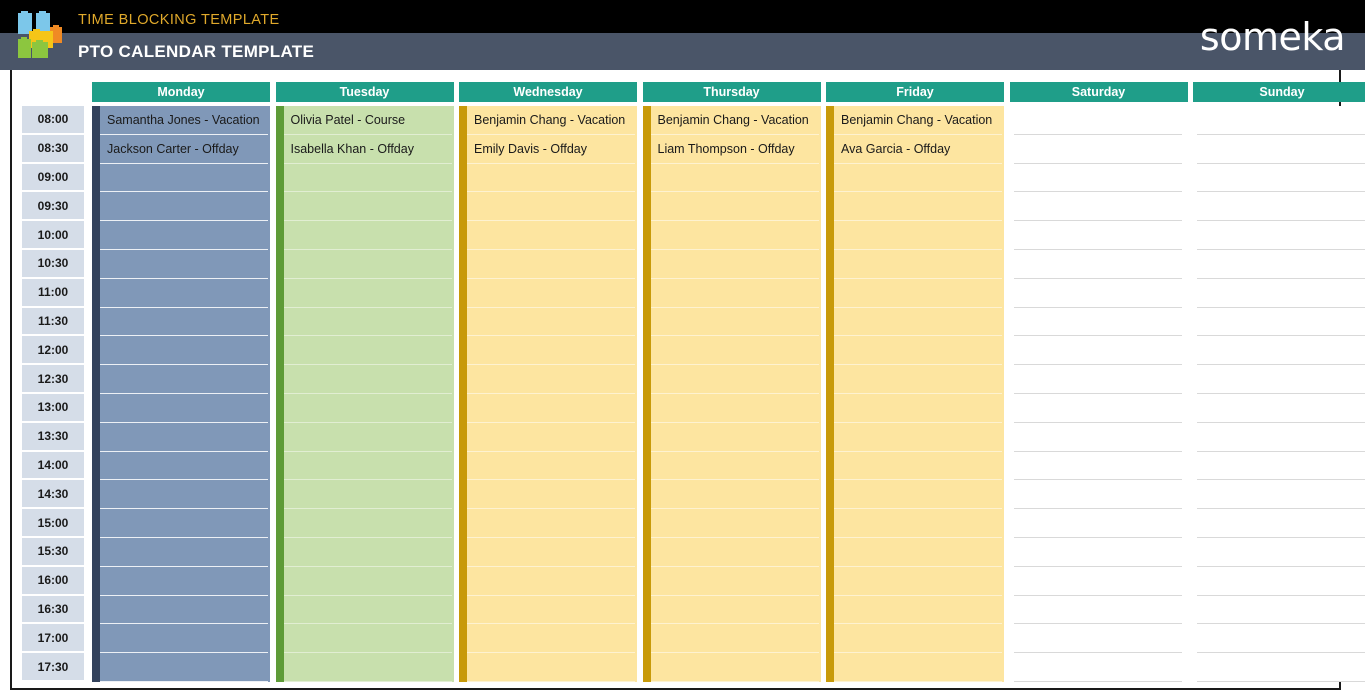 The height and width of the screenshot is (700, 1365). Describe the element at coordinates (181, 92) in the screenshot. I see `day-header-monday: Monday` at that location.